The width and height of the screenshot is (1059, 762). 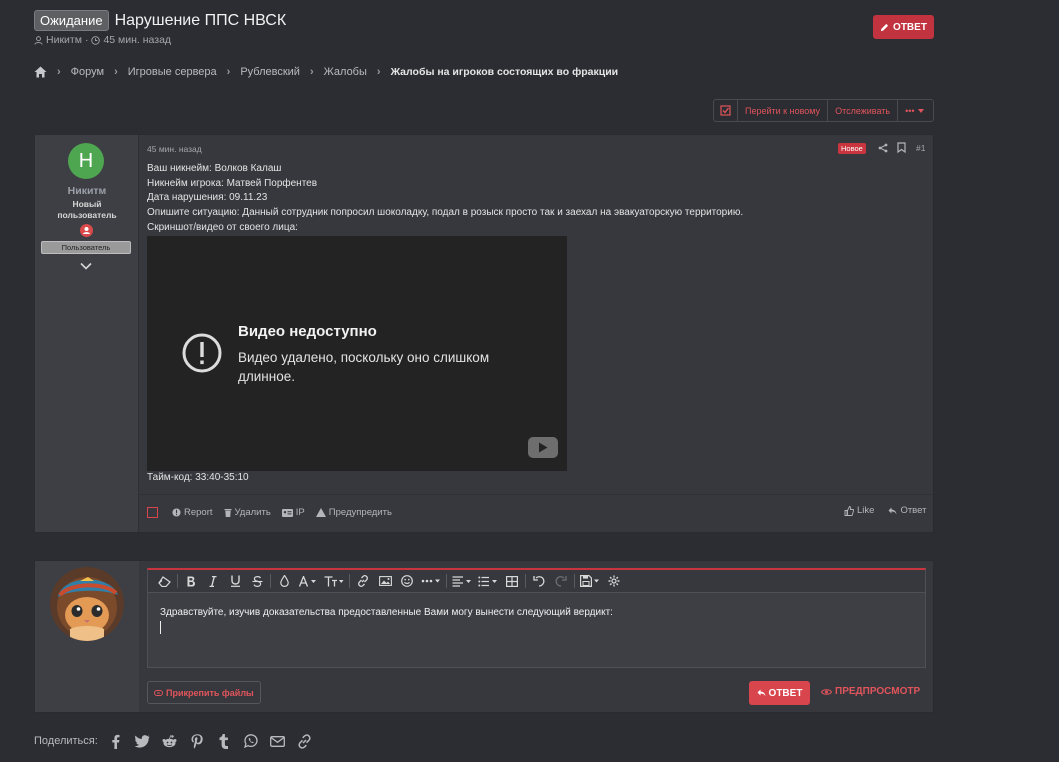 What do you see at coordinates (71, 20) in the screenshot?
I see `thread-prefix-badge: Ожидание` at bounding box center [71, 20].